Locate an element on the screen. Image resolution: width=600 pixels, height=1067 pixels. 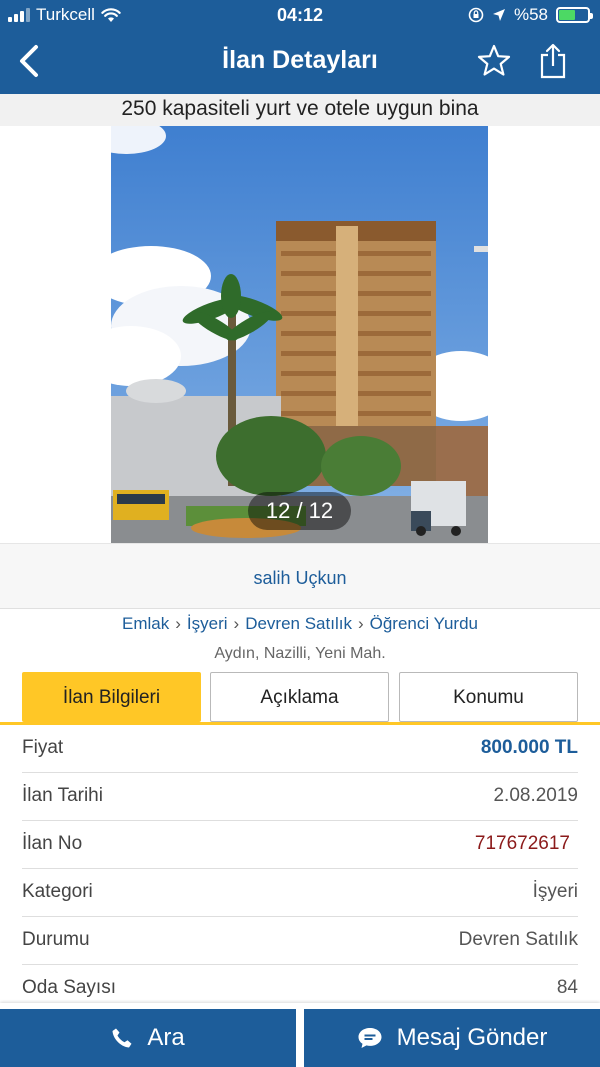
call-button: Ara is located at coordinates (148, 1038).